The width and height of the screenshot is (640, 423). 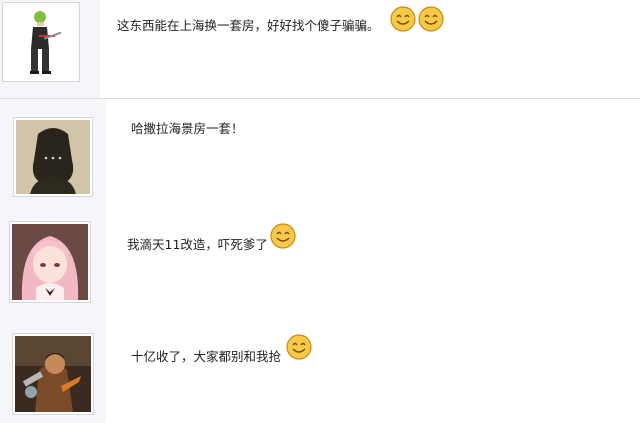 I want to click on pink-hair-anime-avatar, so click(x=50, y=262).